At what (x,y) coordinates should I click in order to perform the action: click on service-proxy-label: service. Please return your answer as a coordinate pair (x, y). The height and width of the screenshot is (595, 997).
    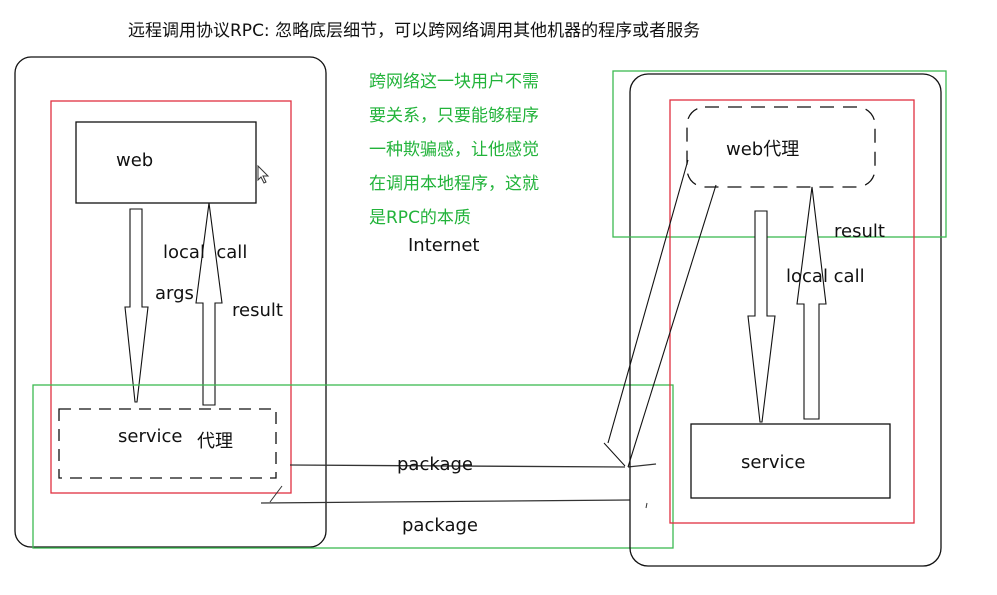
    Looking at the image, I should click on (150, 436).